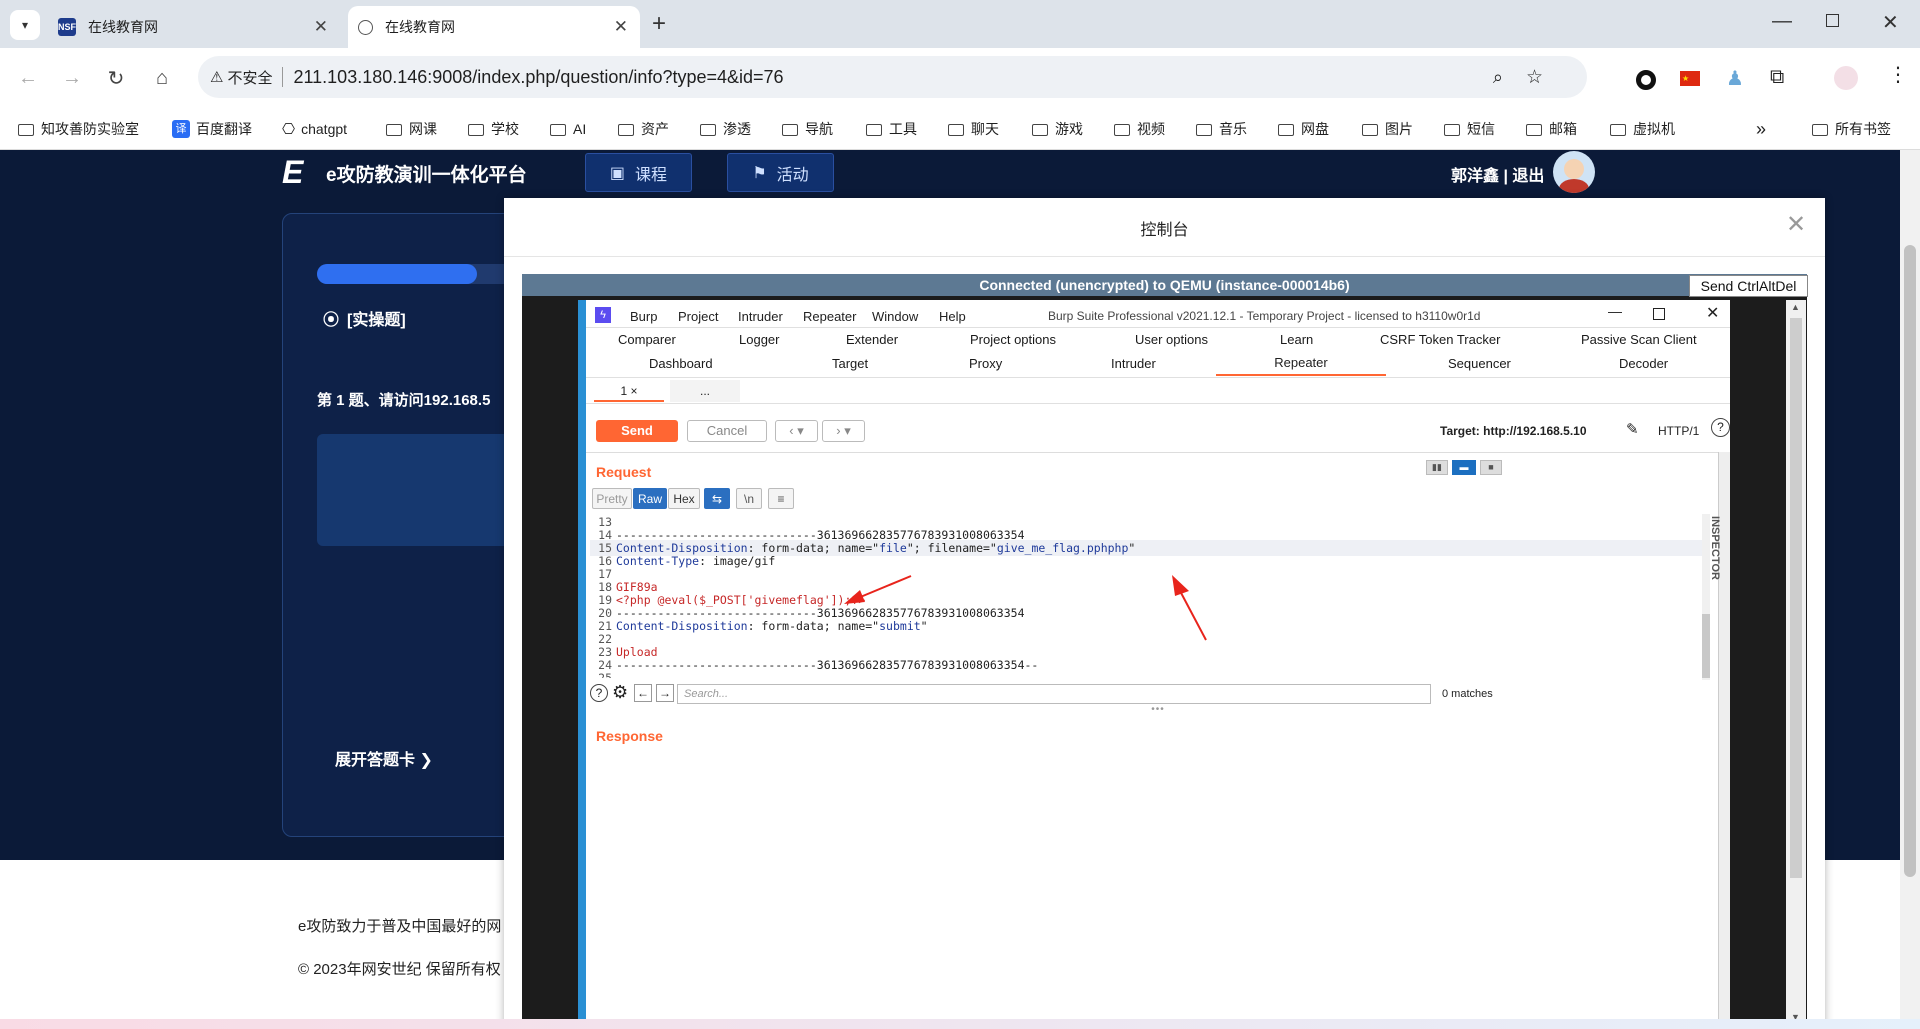 The image size is (1920, 1029). I want to click on browser-tab-active: 在线教育网 ✕, so click(494, 27).